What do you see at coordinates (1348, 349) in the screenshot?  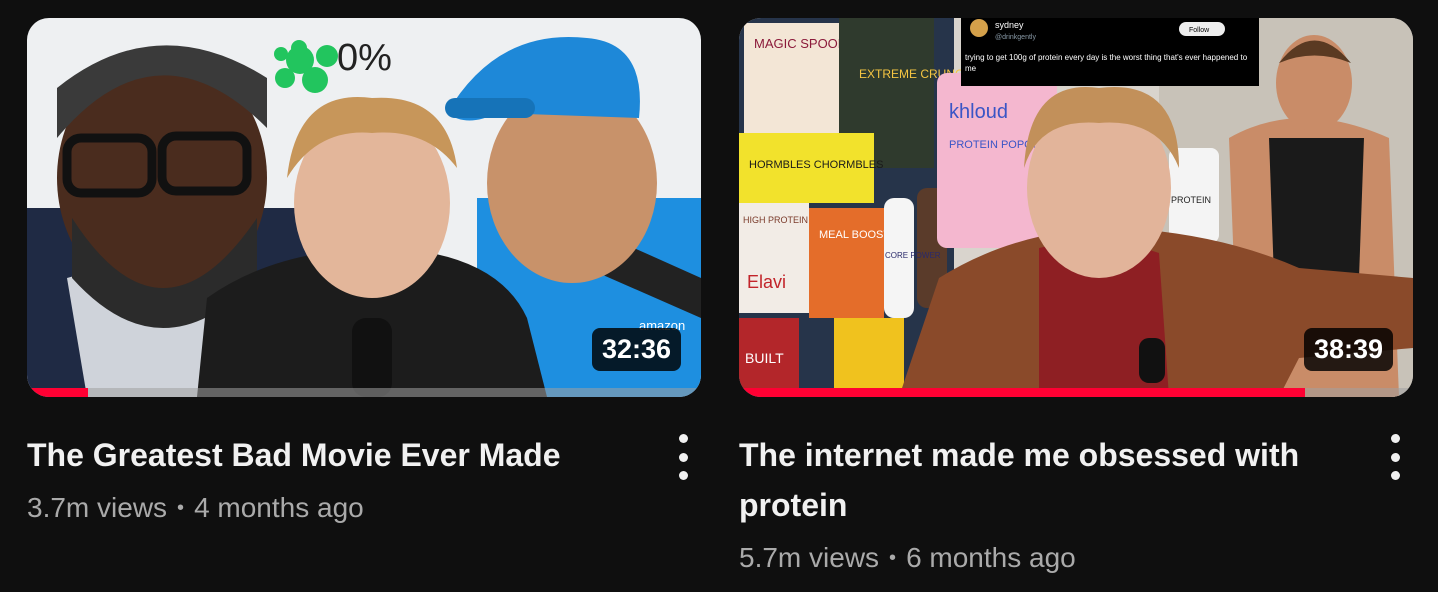 I see `video-duration: 38:39` at bounding box center [1348, 349].